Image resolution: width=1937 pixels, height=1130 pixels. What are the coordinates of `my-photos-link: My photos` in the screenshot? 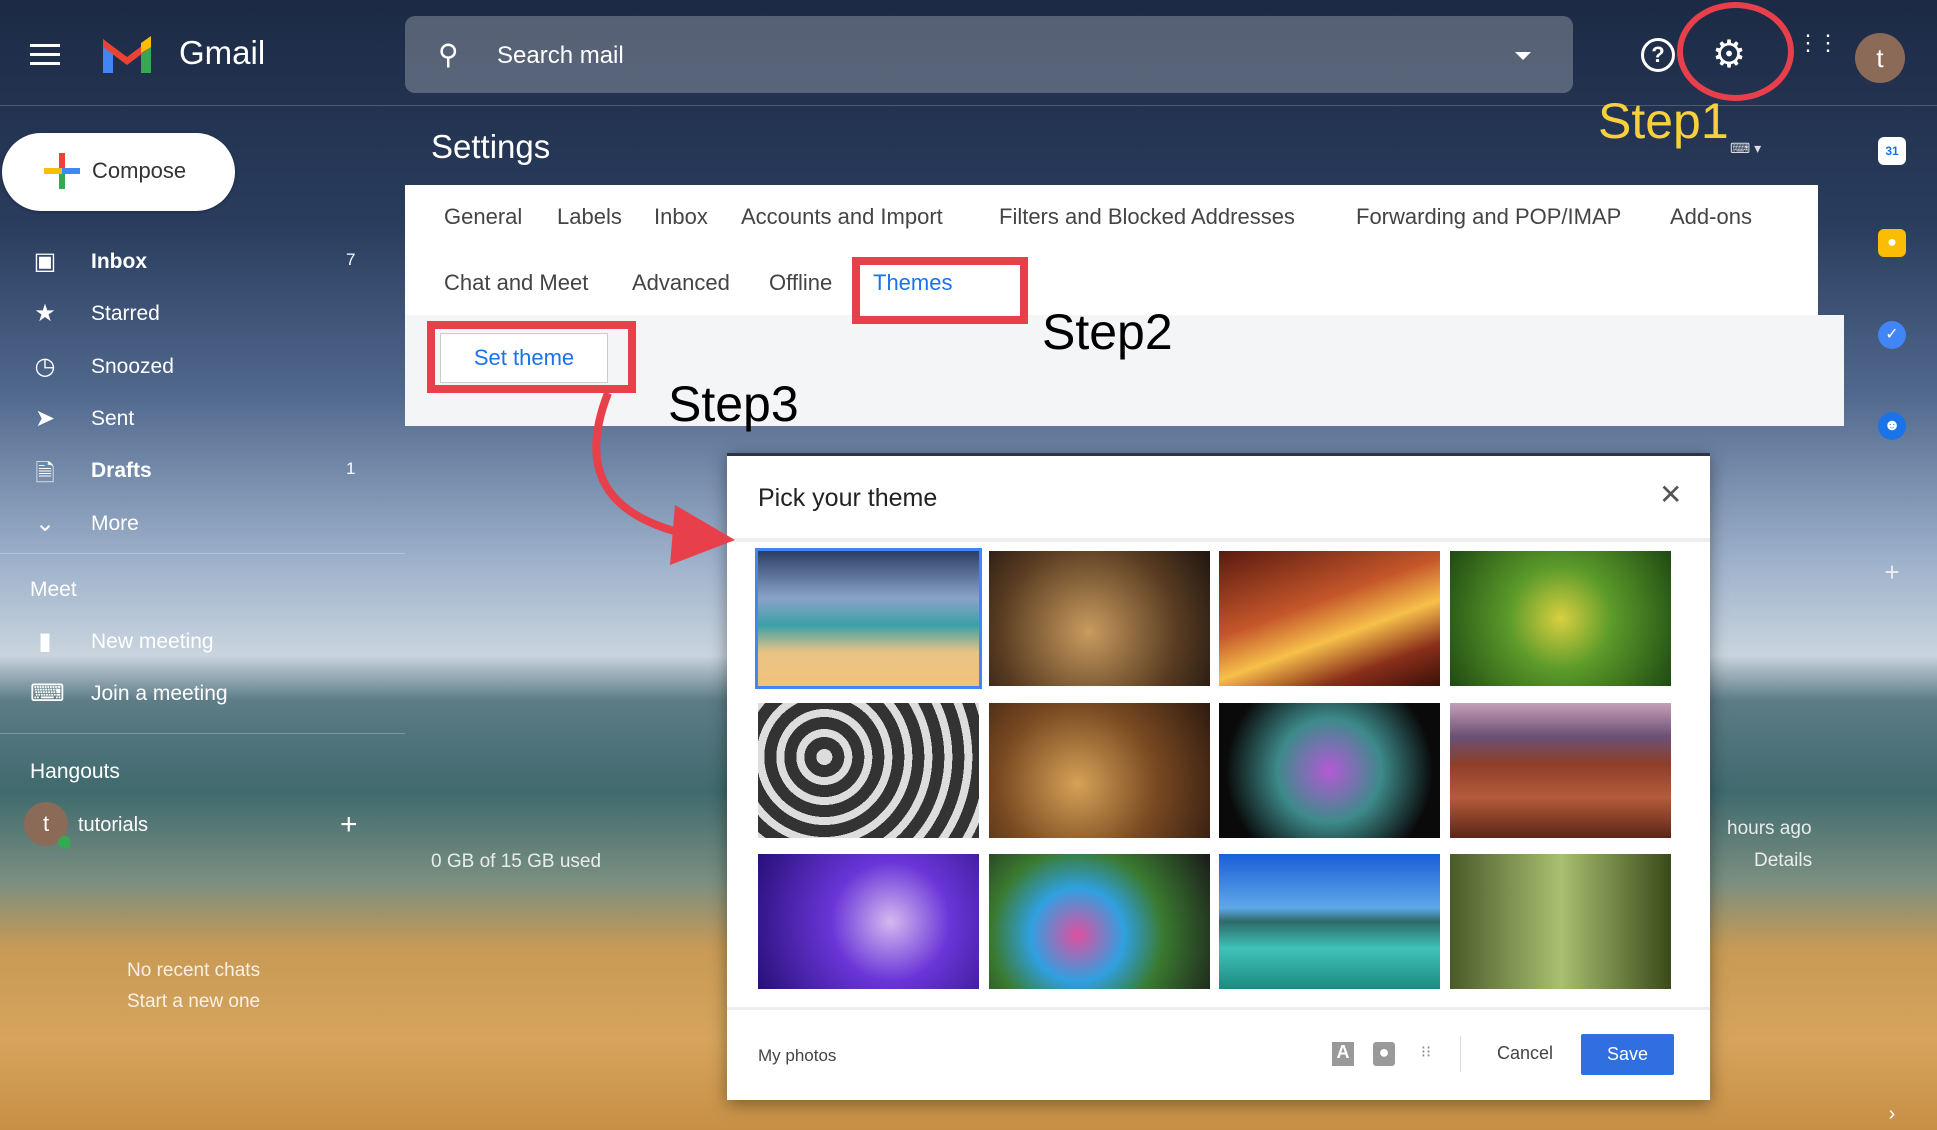 It's located at (797, 1056).